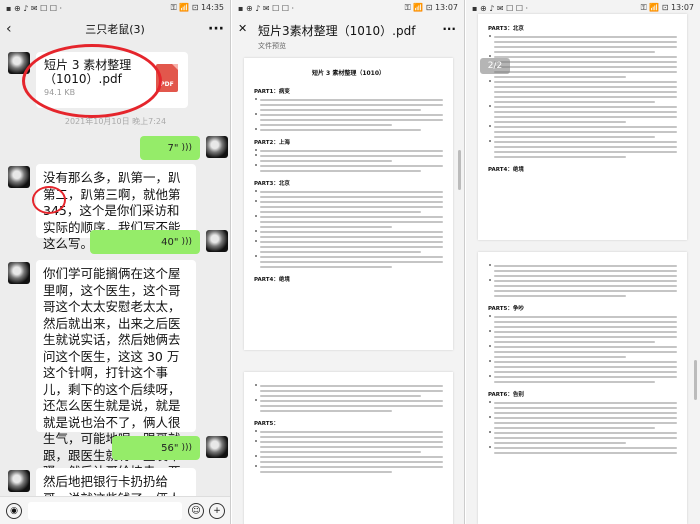 The height and width of the screenshot is (524, 700). I want to click on emoji-icon: ☺, so click(196, 510).